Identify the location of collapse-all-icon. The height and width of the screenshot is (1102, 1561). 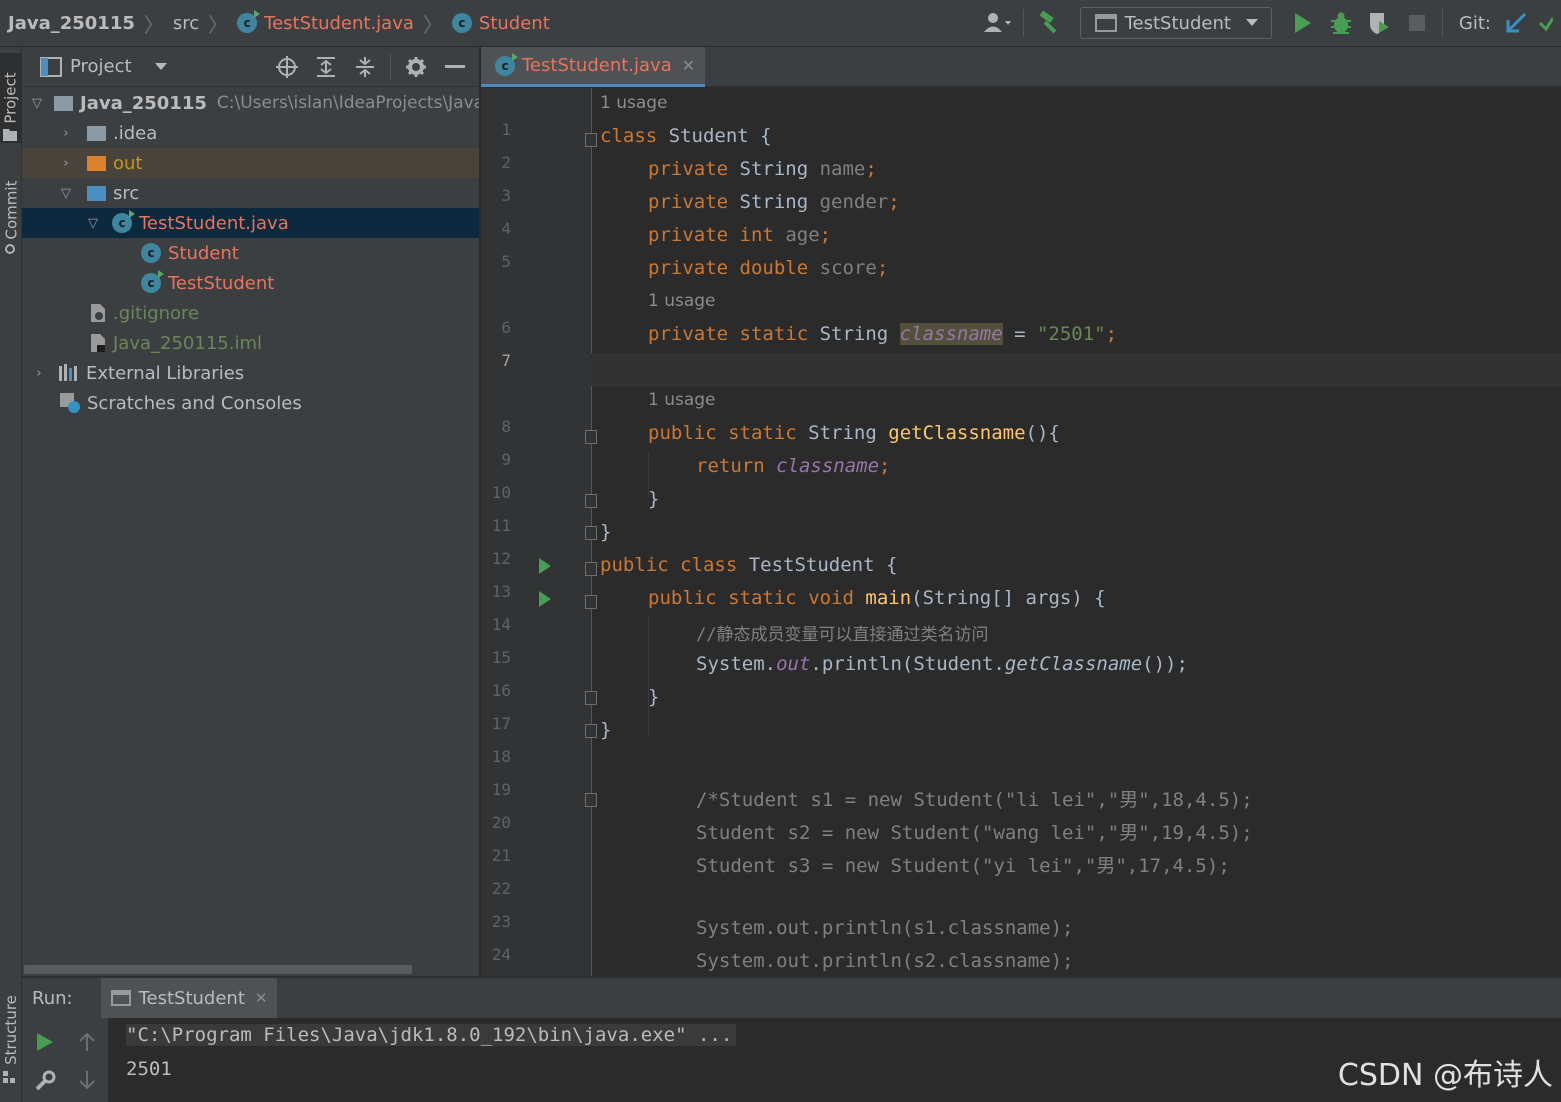
(365, 67).